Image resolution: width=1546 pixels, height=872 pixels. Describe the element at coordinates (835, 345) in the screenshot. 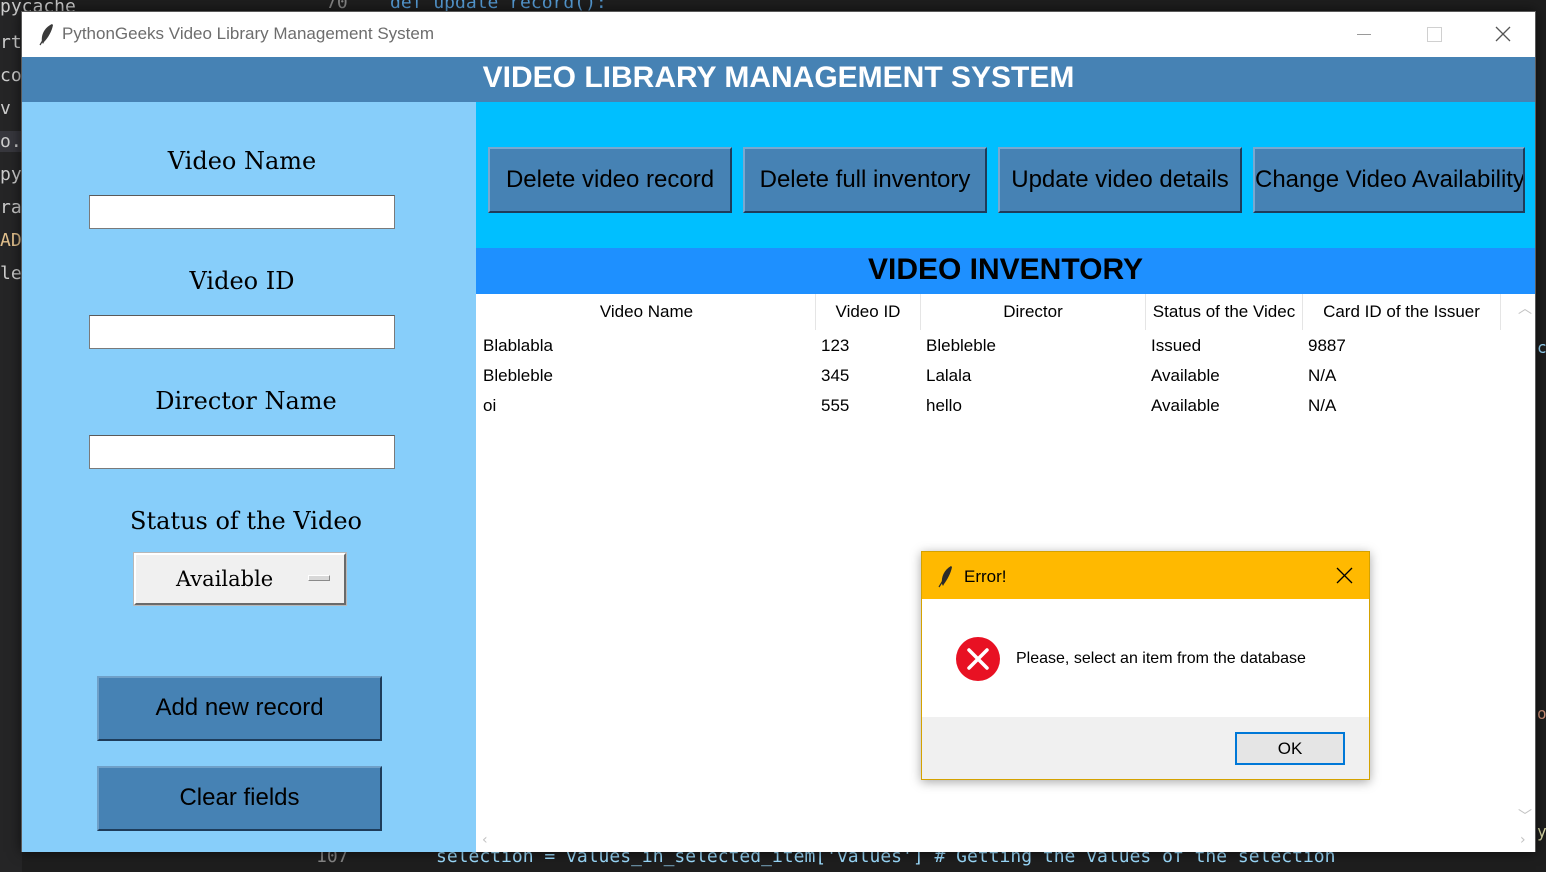

I see `cell-video-id: 123` at that location.